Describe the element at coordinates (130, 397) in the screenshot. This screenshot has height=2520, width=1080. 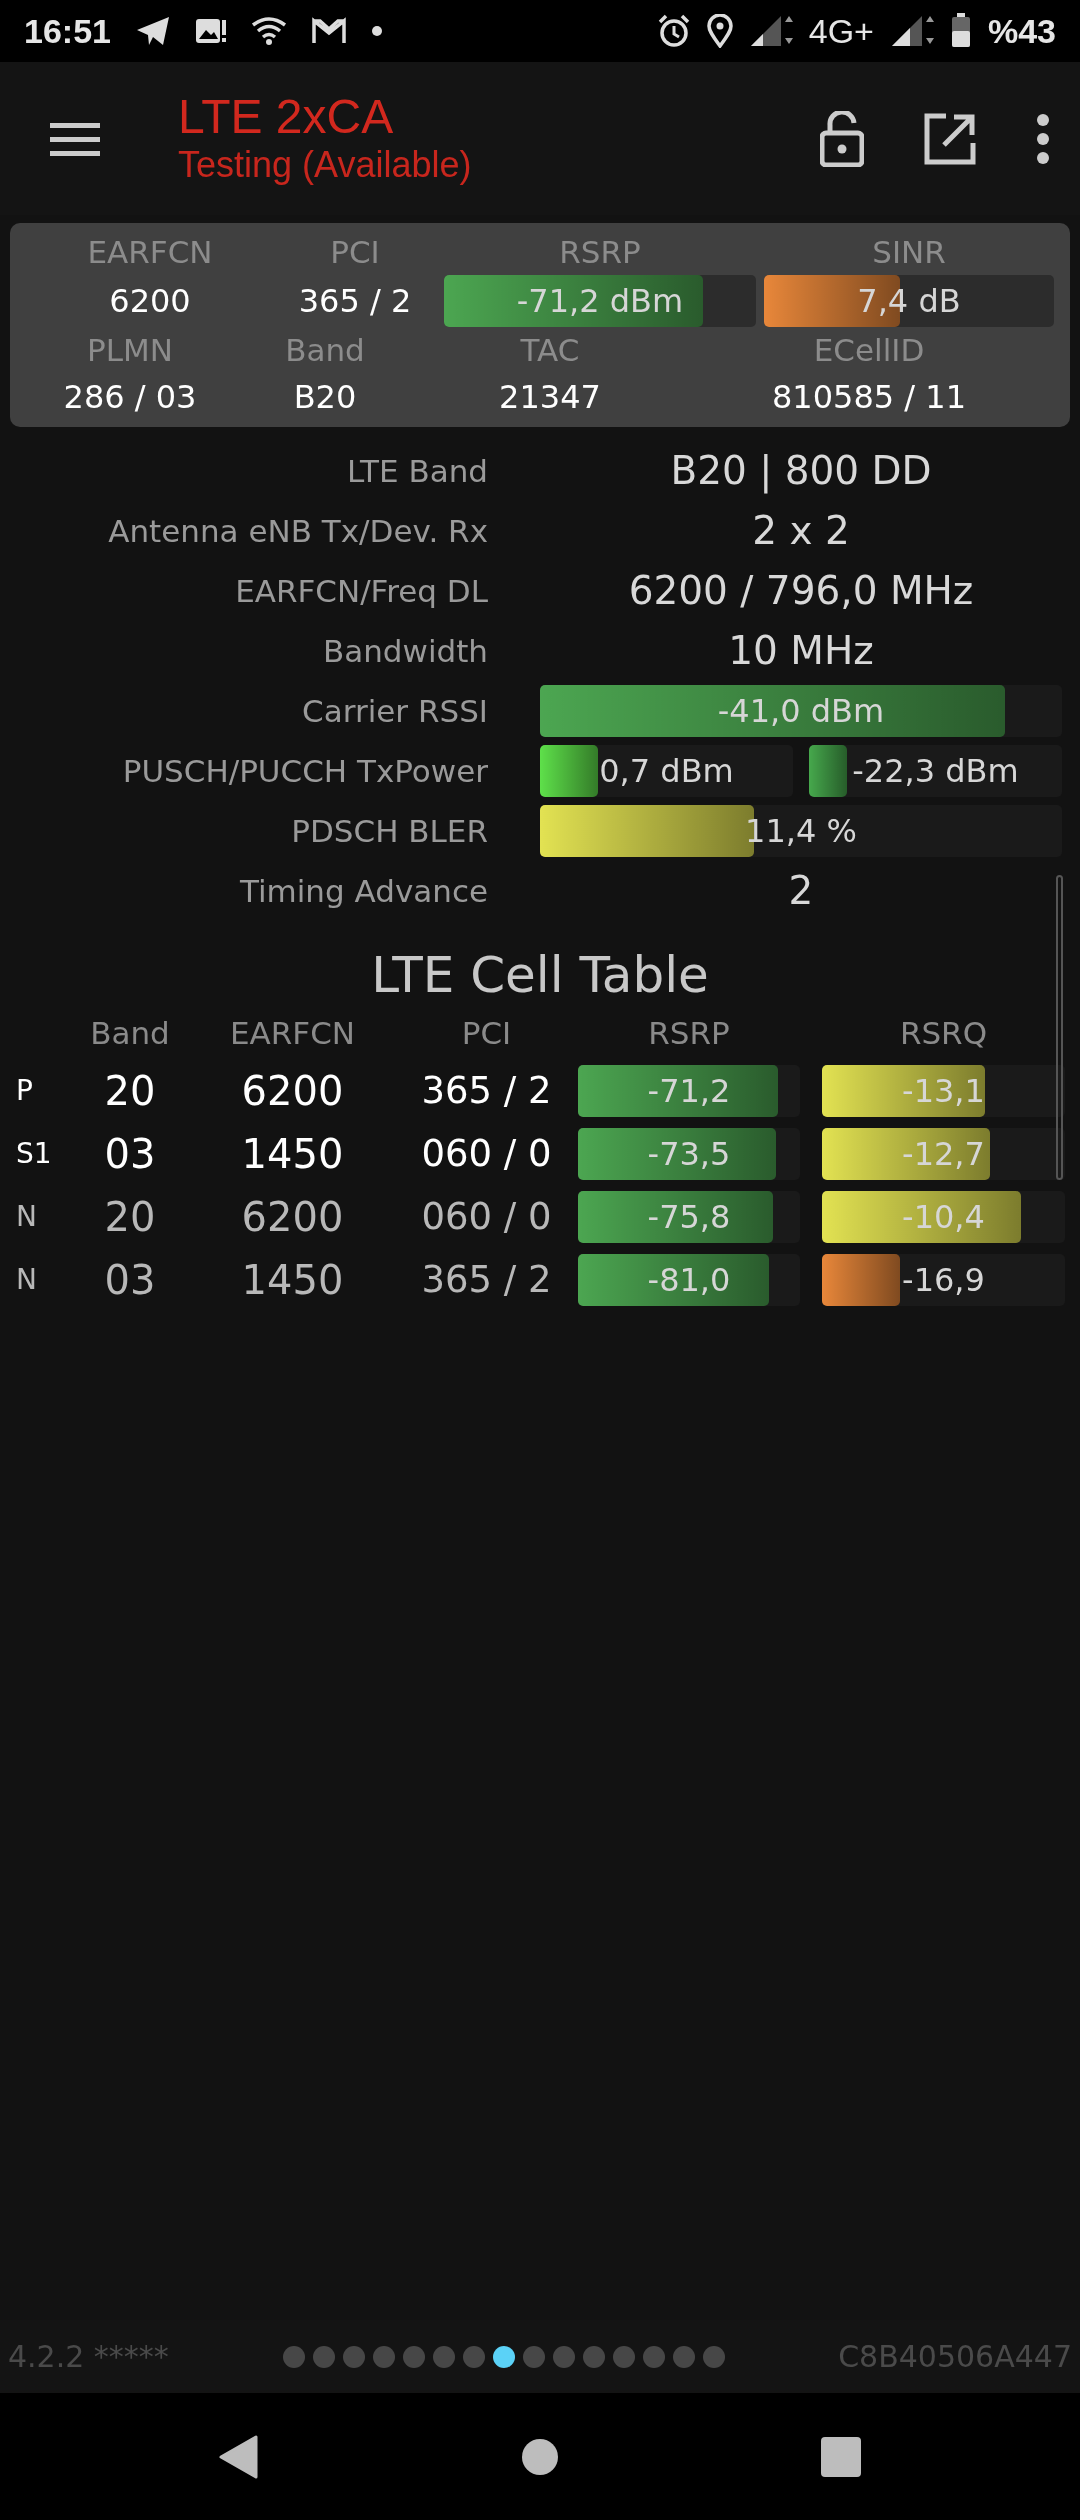
I see `field-value: 286 / 03` at that location.